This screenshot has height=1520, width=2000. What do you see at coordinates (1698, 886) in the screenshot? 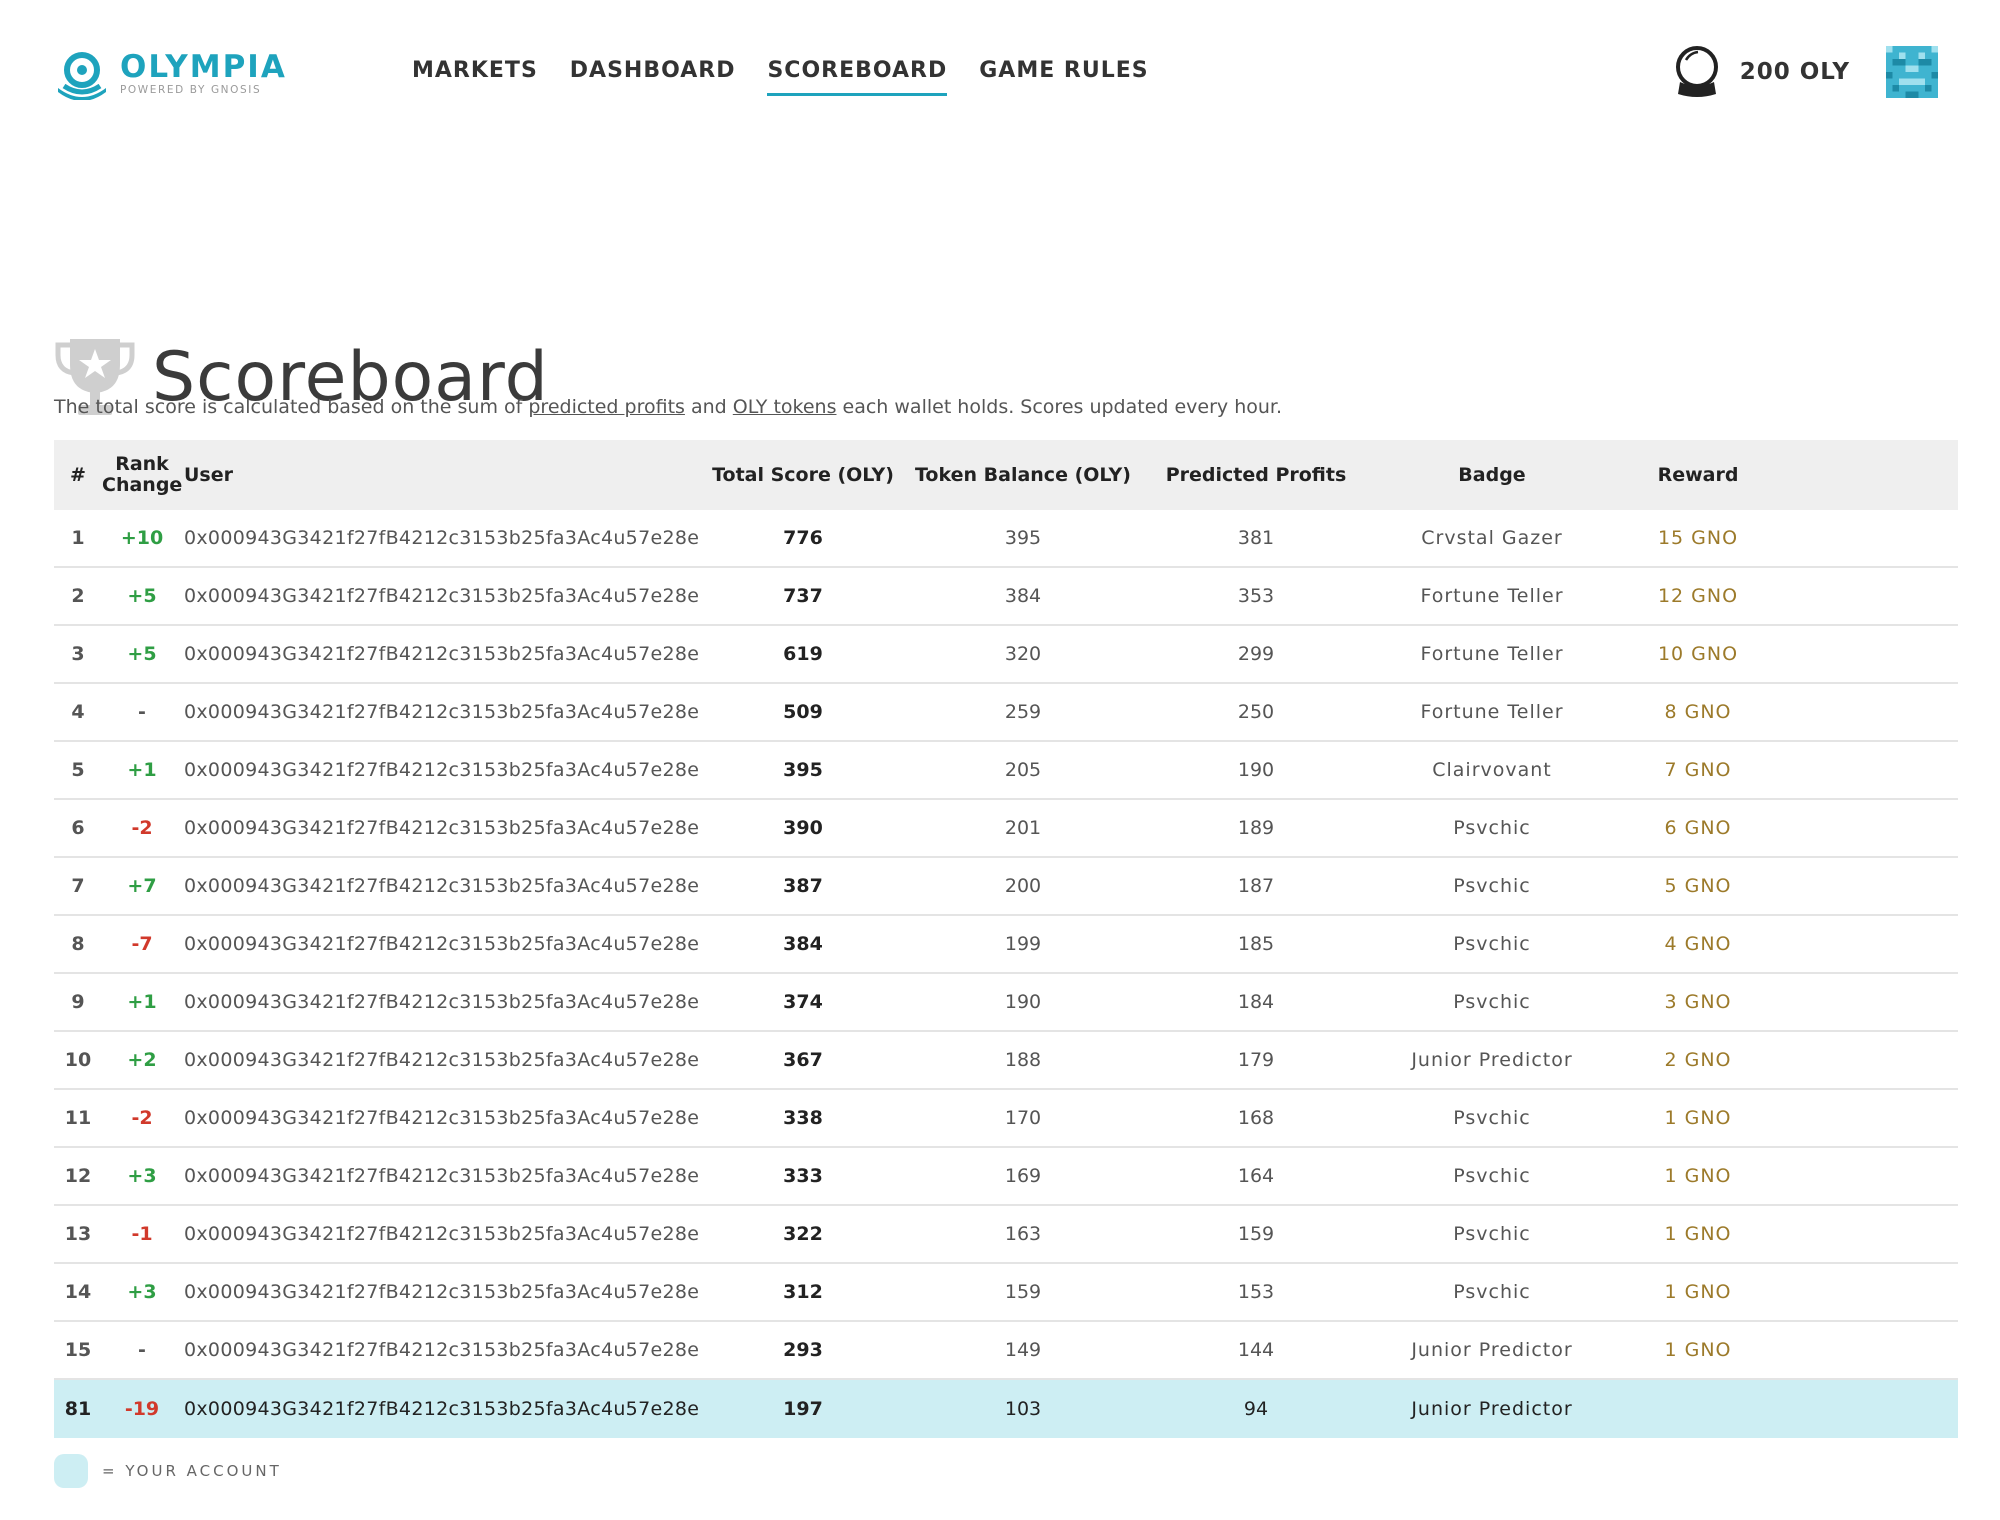
I see `reward-cell: 5 GNO` at bounding box center [1698, 886].